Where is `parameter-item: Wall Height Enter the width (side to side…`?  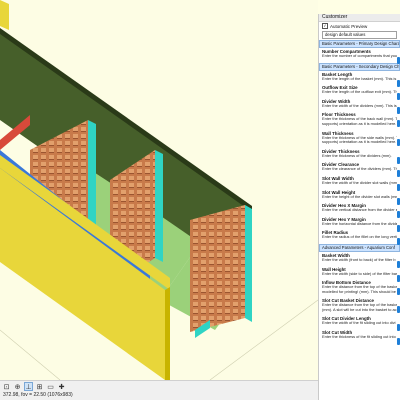 parameter-item: Wall Height Enter the width (side to side… is located at coordinates (359, 274).